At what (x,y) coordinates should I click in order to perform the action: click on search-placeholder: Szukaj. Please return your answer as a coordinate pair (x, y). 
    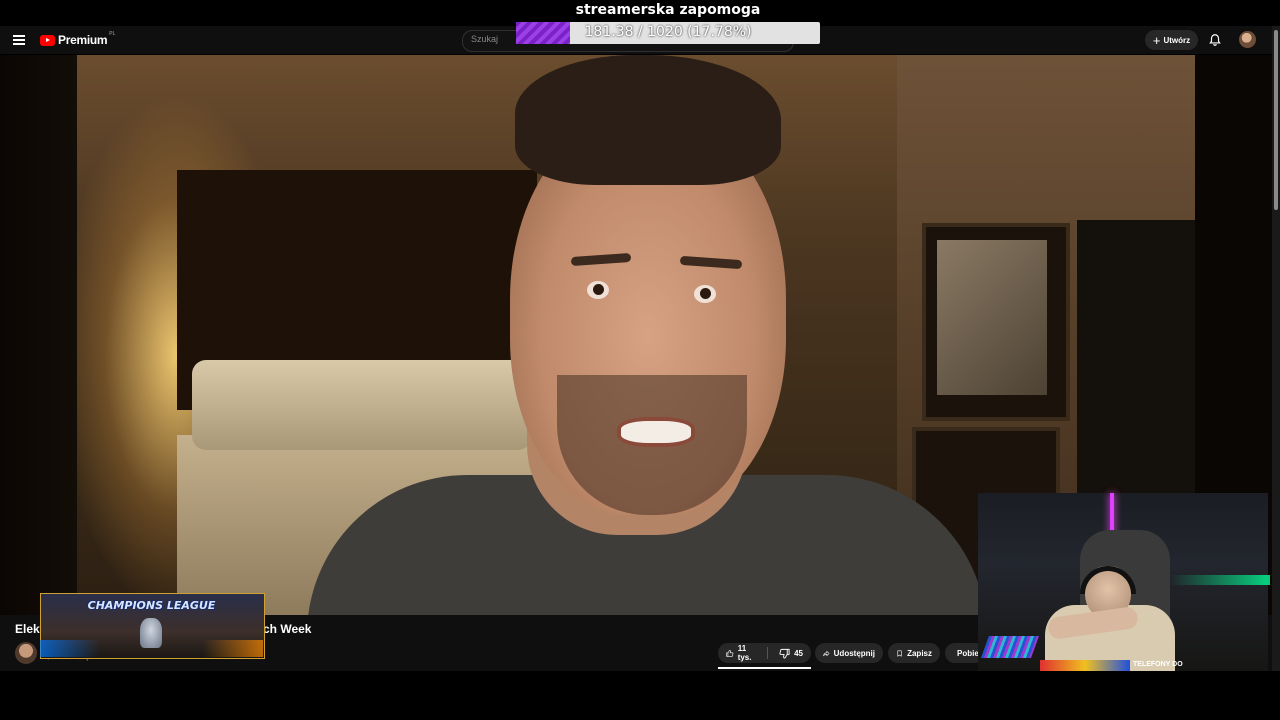
    Looking at the image, I should click on (485, 39).